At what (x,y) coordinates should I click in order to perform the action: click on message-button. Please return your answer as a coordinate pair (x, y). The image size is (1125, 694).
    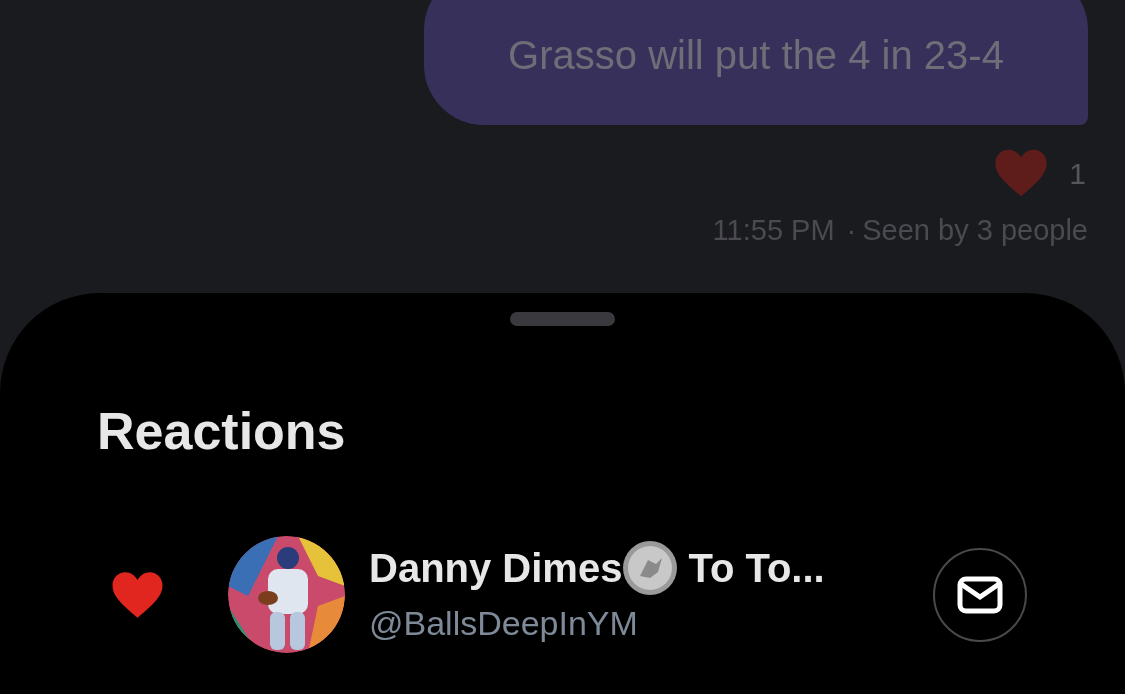
    Looking at the image, I should click on (980, 594).